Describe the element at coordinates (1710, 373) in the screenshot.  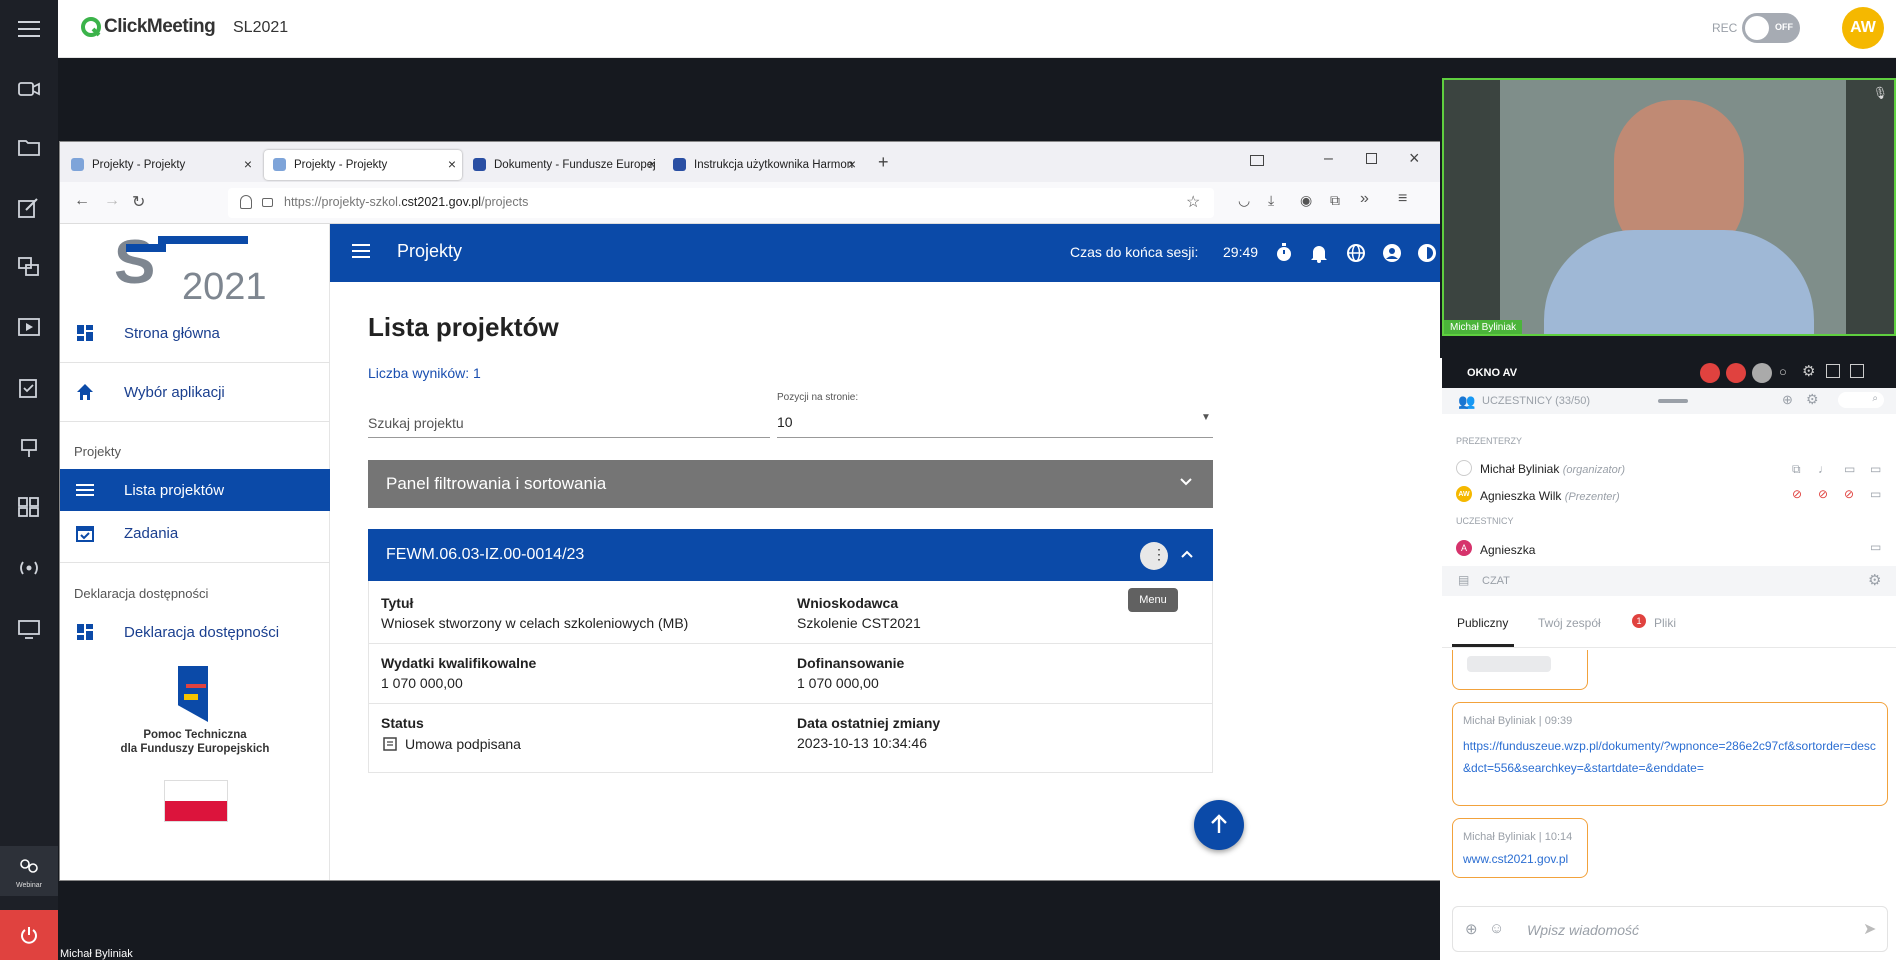
I see `camera-off-icon` at that location.